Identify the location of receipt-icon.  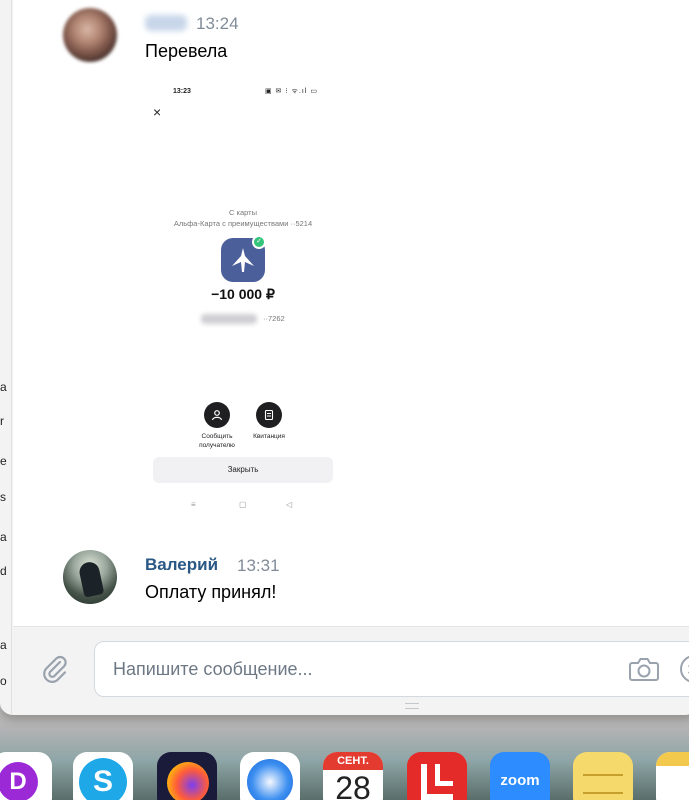
(269, 415).